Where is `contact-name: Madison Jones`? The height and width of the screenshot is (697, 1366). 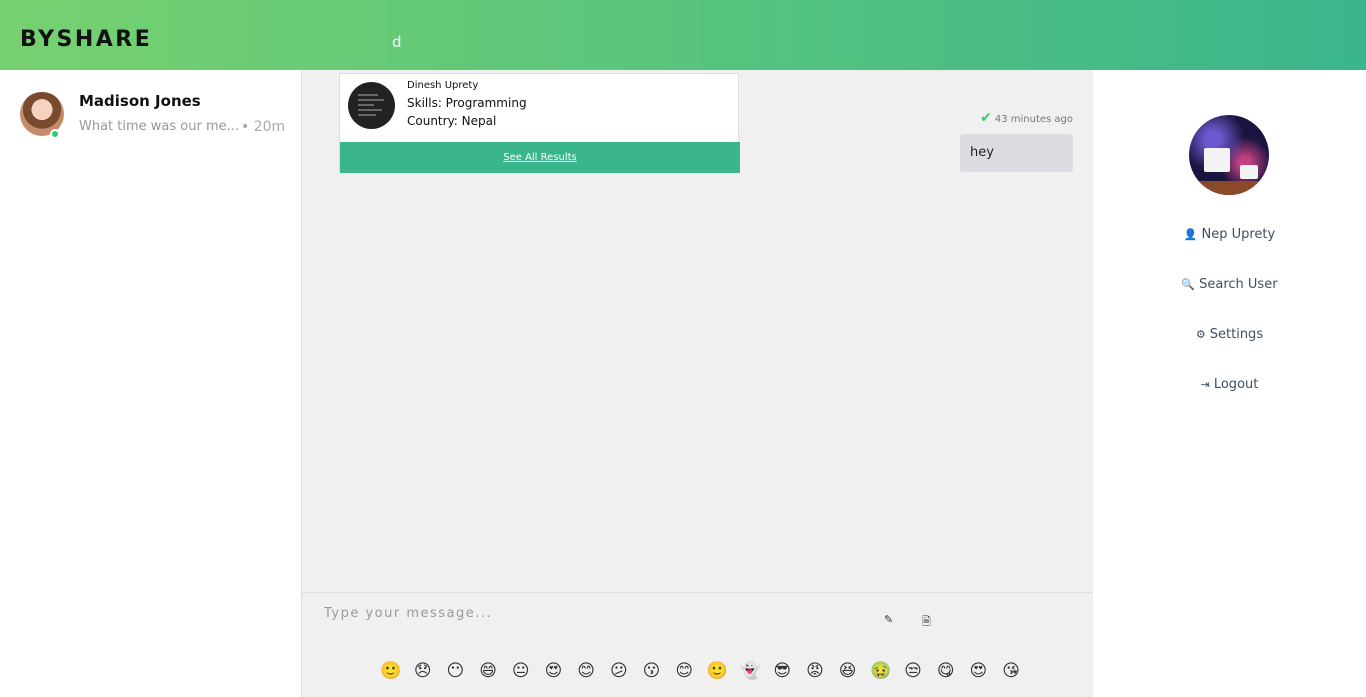
contact-name: Madison Jones is located at coordinates (140, 101).